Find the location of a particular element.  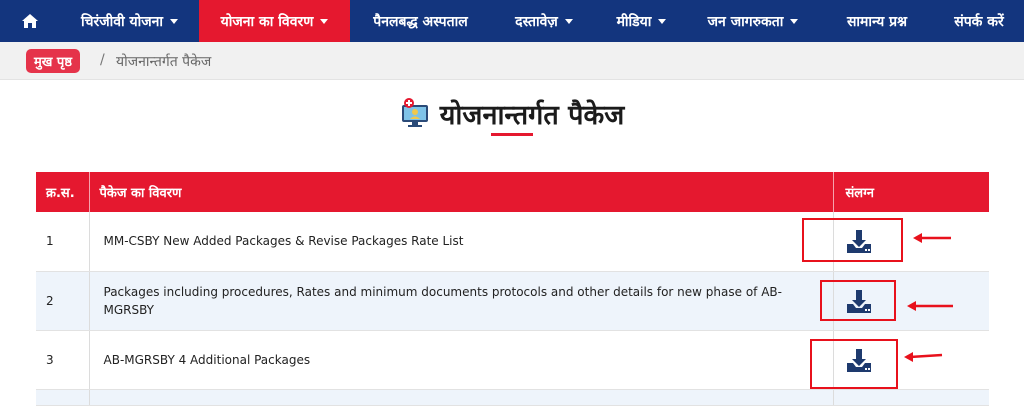

cell-serial-no: 2 is located at coordinates (63, 301).